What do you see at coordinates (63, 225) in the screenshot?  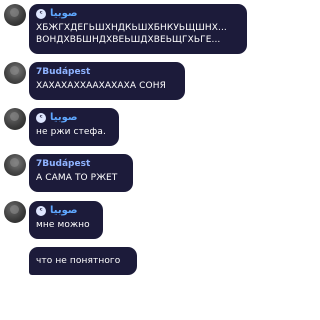 I see `message-text: мне можно` at bounding box center [63, 225].